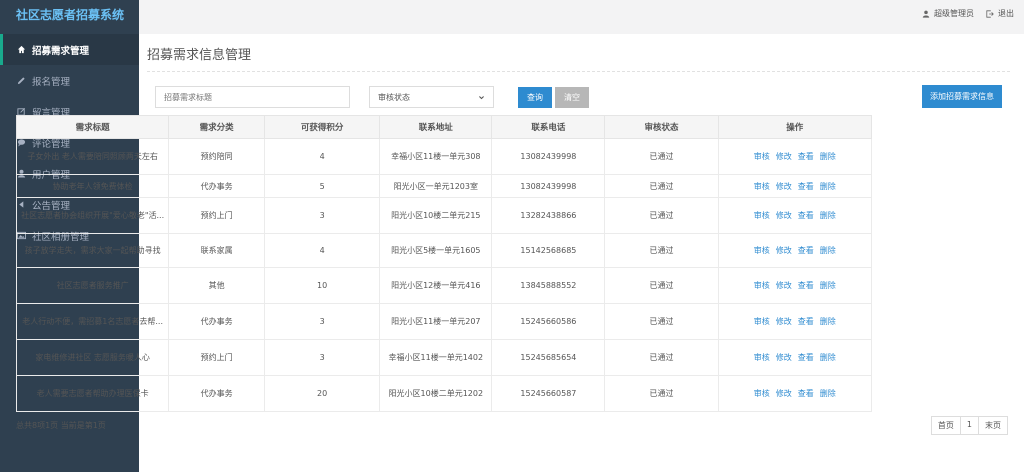 This screenshot has height=472, width=1024. What do you see at coordinates (51, 82) in the screenshot?
I see `sidebar-item-label: 报名管理` at bounding box center [51, 82].